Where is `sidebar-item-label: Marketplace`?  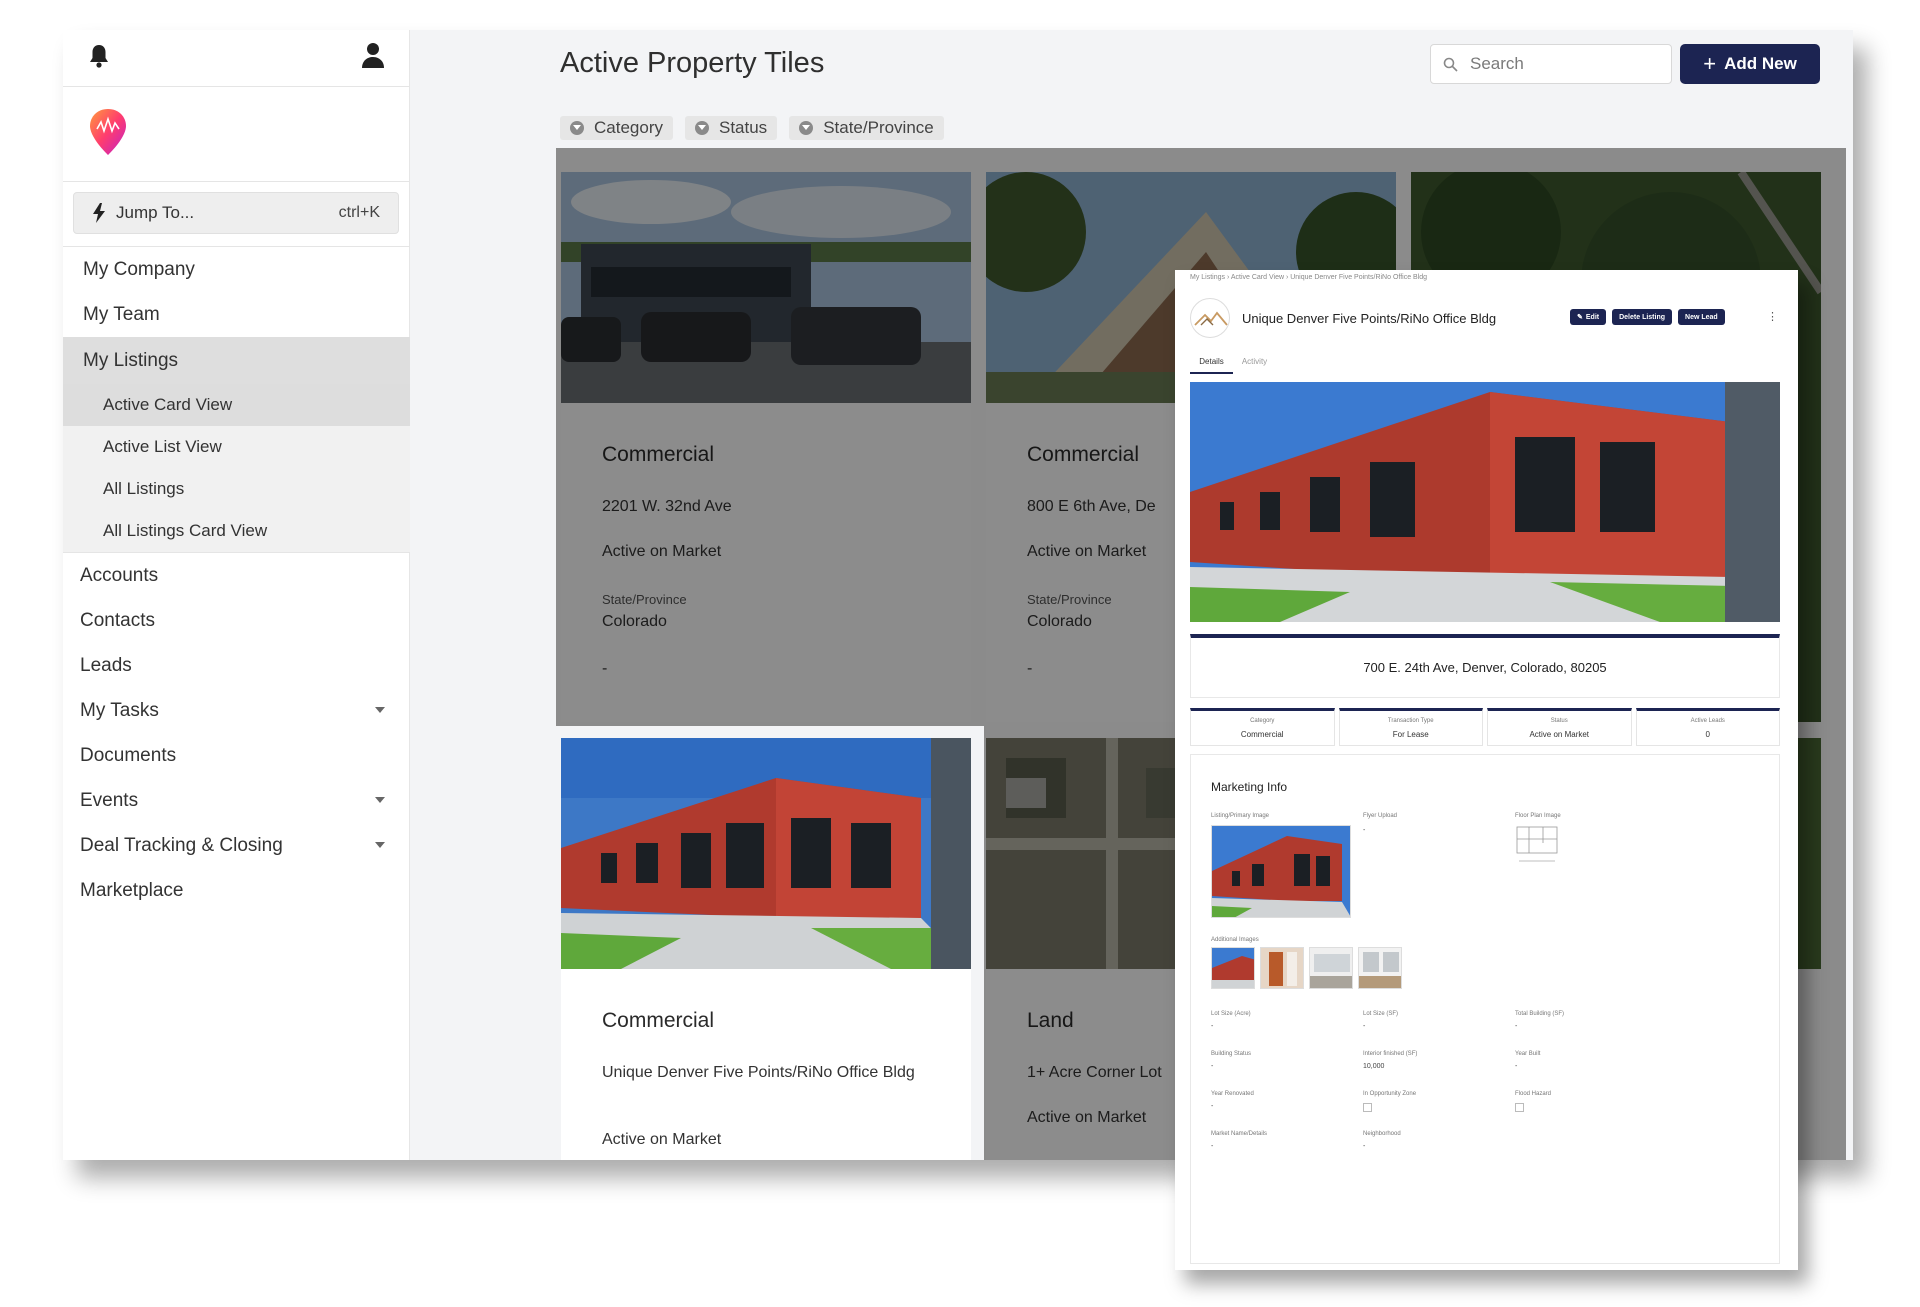 sidebar-item-label: Marketplace is located at coordinates (132, 890).